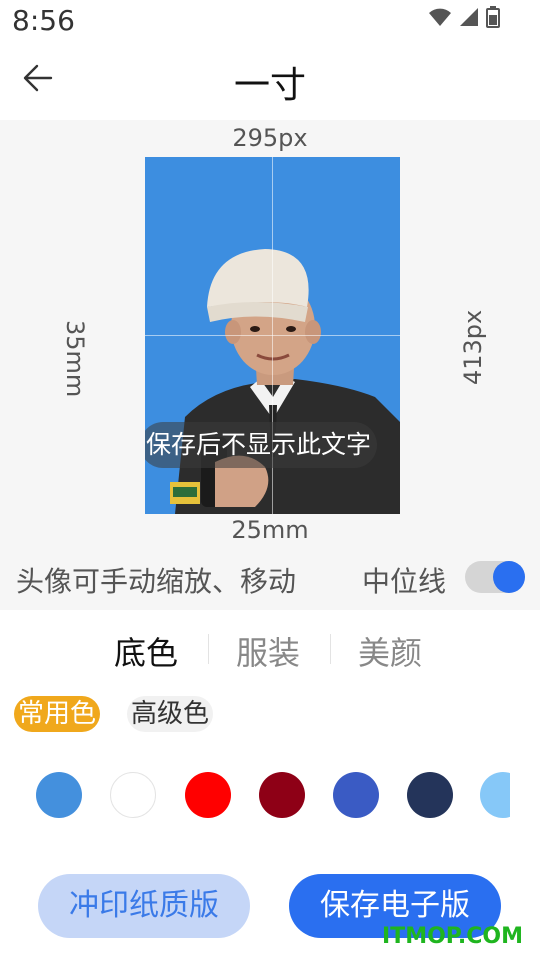  What do you see at coordinates (156, 581) in the screenshot?
I see `zoom-move-hint: 头像可手动缩放、移动` at bounding box center [156, 581].